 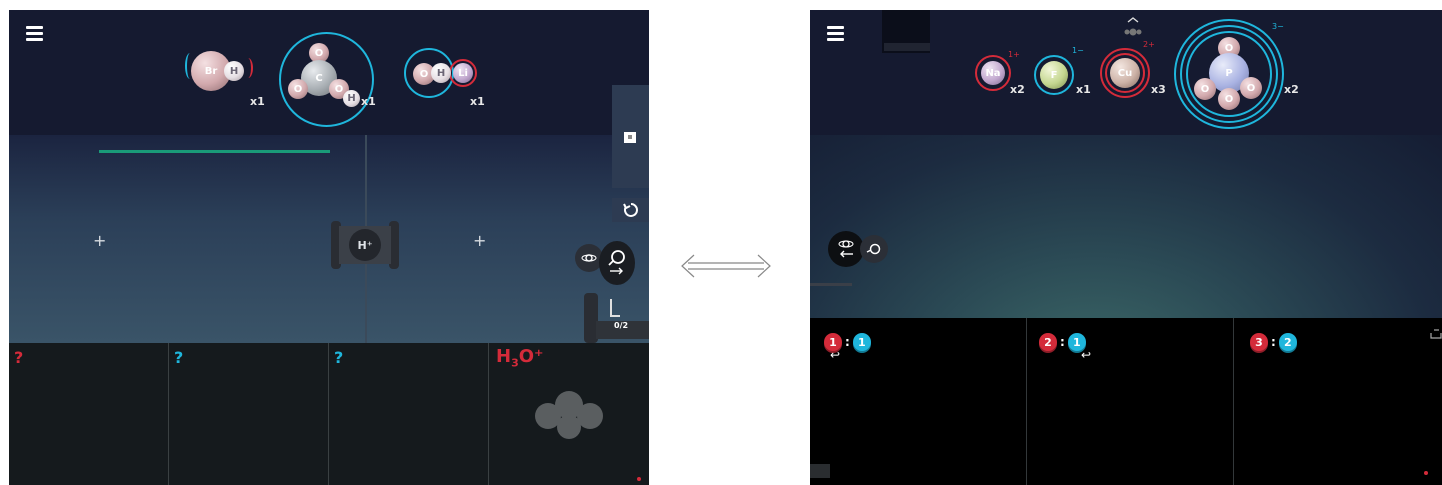 What do you see at coordinates (329, 72) in the screenshot?
I see `molecule-bar: Br H x1 O C O O H x1 O H Li x1` at bounding box center [329, 72].